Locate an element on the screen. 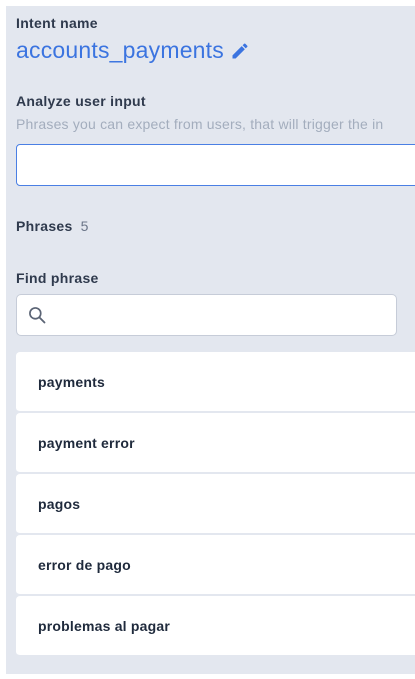  phrases-count: 5 is located at coordinates (84, 226).